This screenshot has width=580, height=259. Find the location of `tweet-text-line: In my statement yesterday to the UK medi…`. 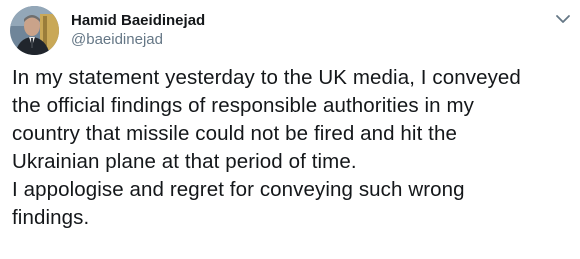

tweet-text-line: In my statement yesterday to the UK medi… is located at coordinates (266, 77).